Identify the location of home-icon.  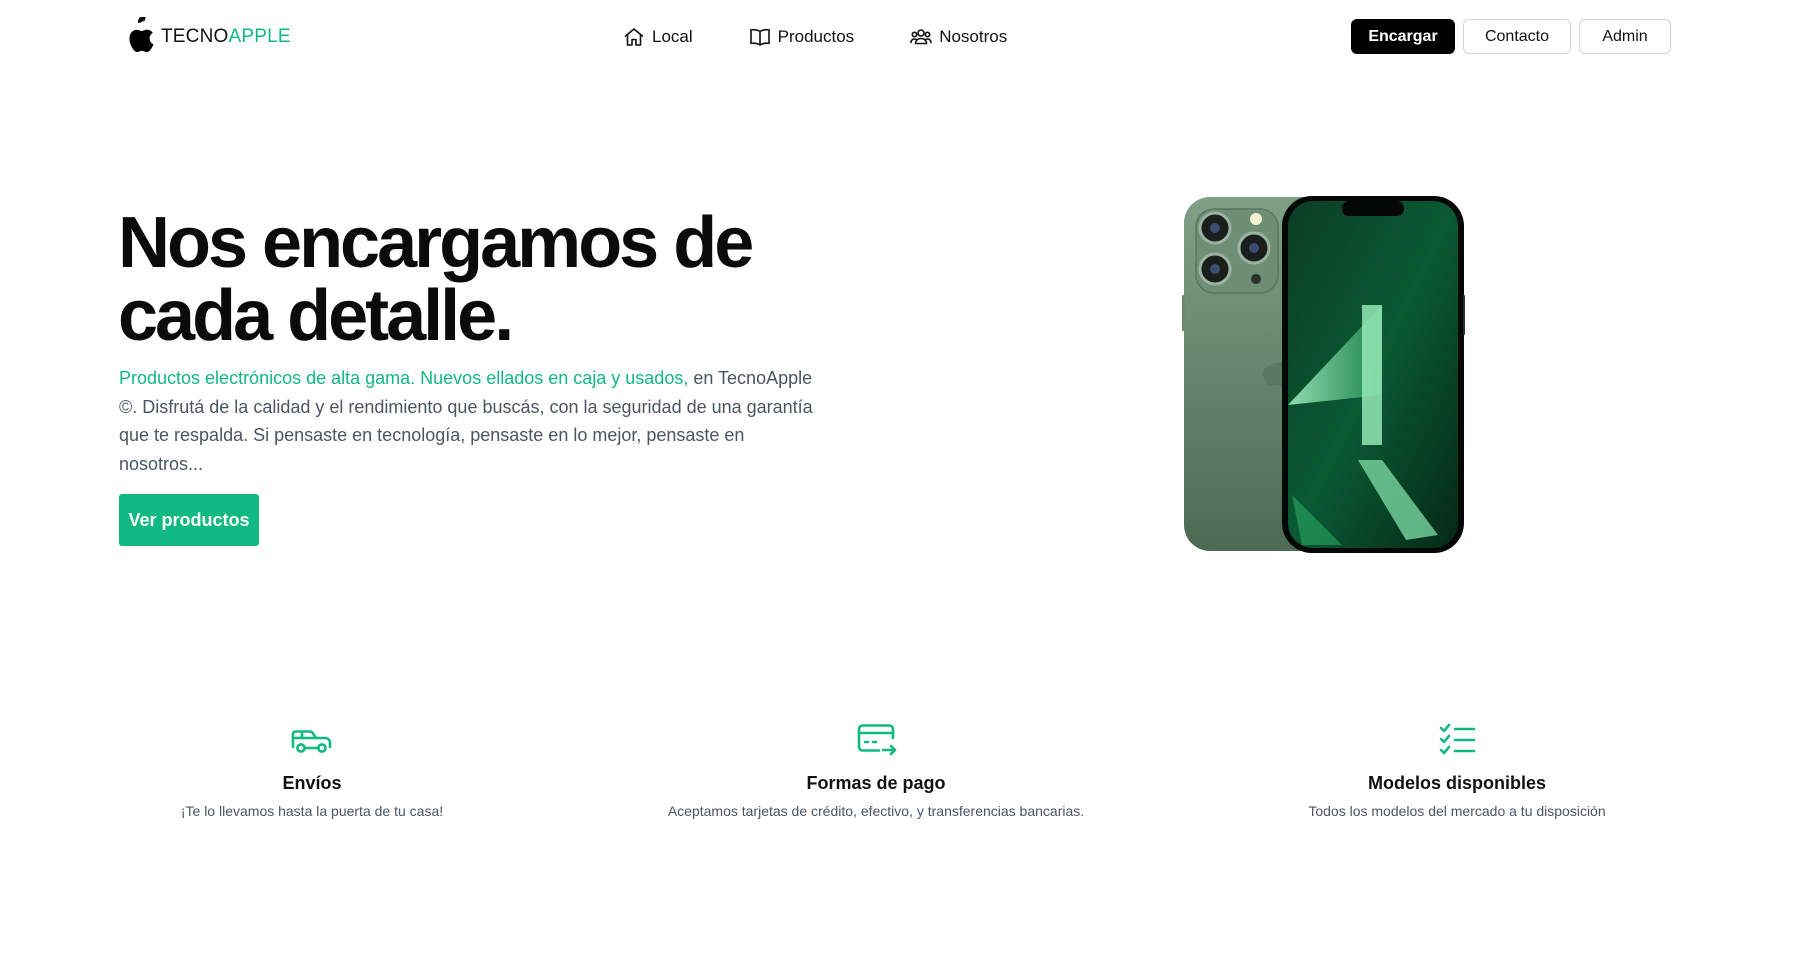
(634, 37).